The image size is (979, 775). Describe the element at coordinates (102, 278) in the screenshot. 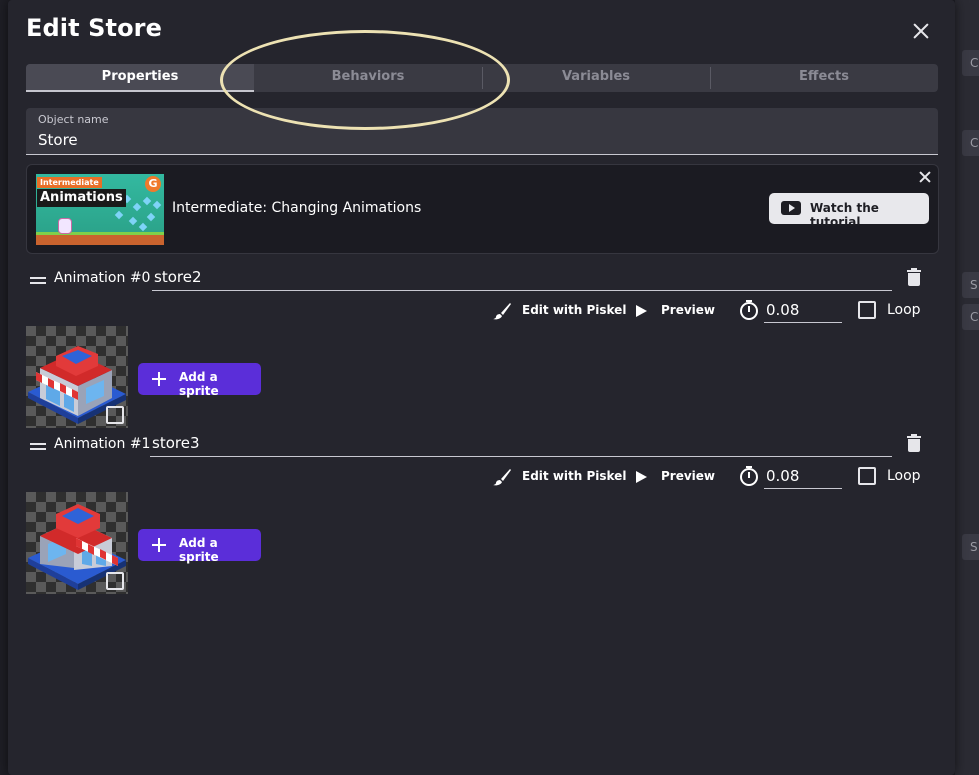

I see `animation-label: Animation #0` at that location.